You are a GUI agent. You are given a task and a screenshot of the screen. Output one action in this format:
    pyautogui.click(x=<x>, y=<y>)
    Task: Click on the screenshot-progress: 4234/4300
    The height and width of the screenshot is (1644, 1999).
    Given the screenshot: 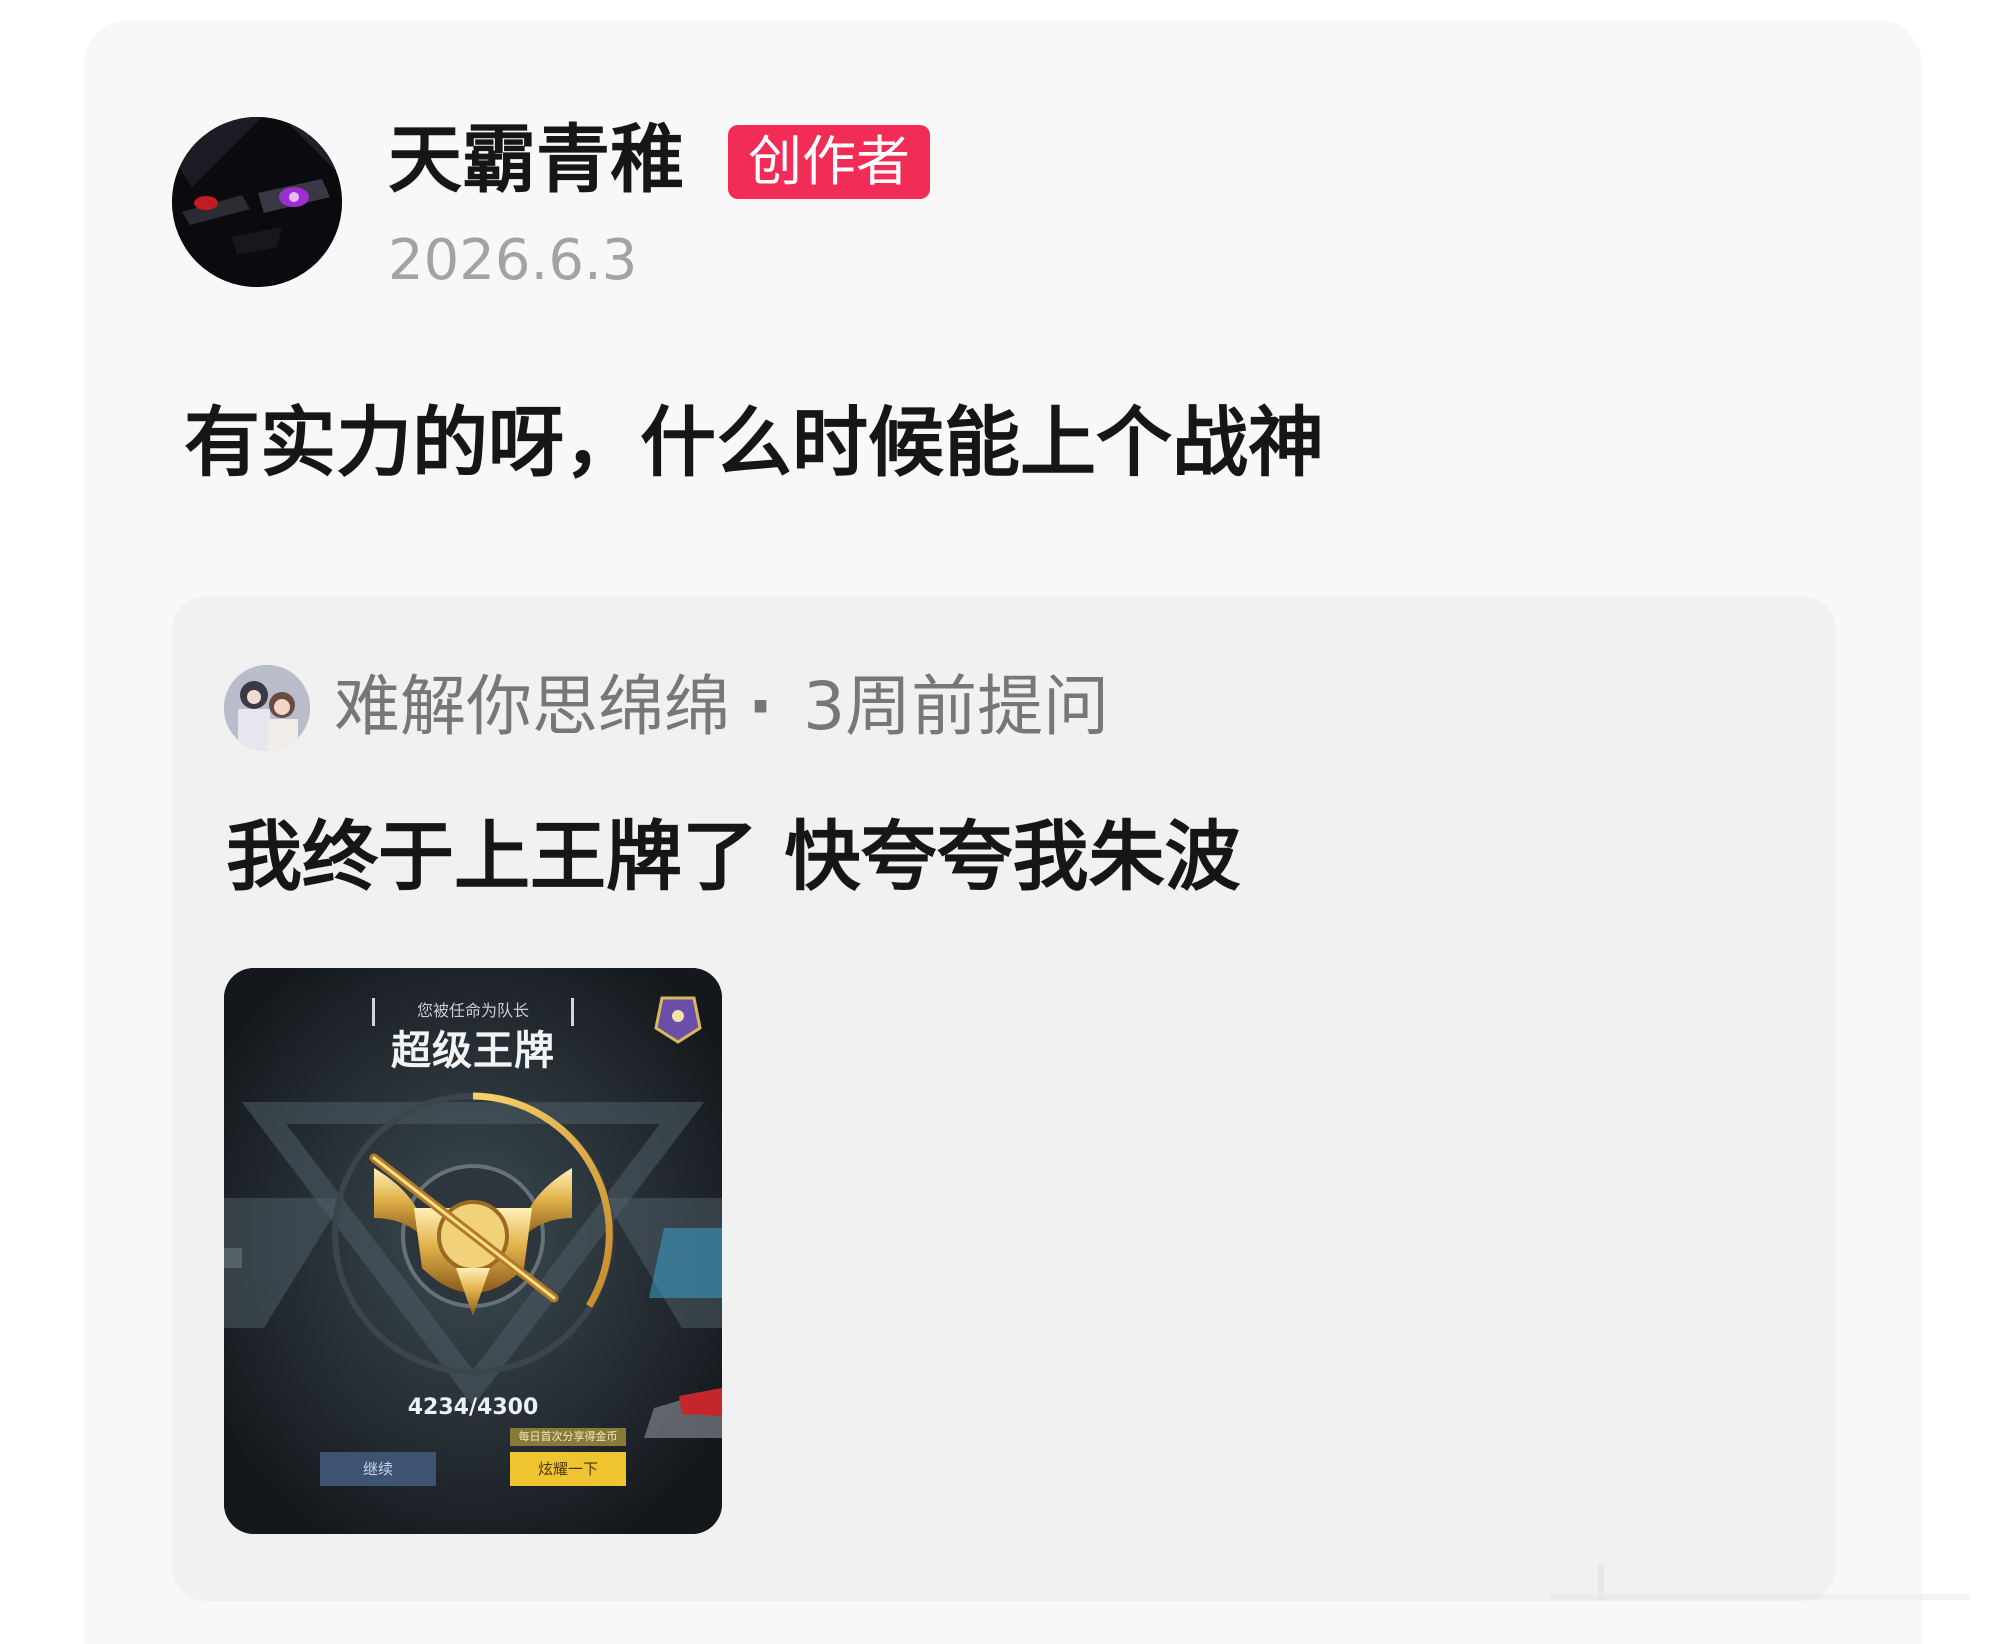 What is the action you would take?
    pyautogui.click(x=473, y=1407)
    